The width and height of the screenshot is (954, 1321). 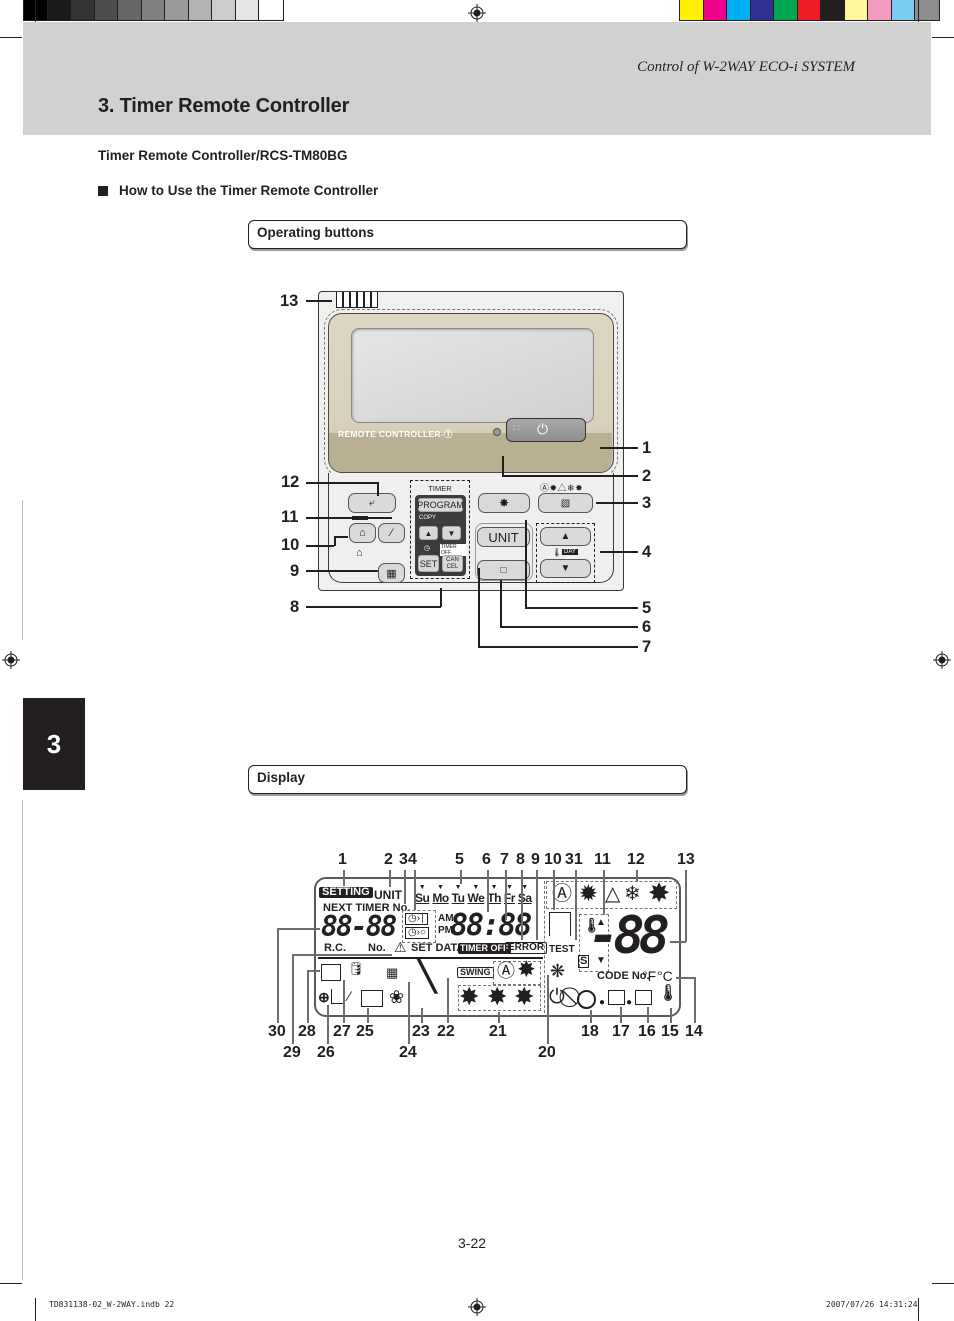 I want to click on set-data-indicator: SET DATA, so click(x=438, y=948).